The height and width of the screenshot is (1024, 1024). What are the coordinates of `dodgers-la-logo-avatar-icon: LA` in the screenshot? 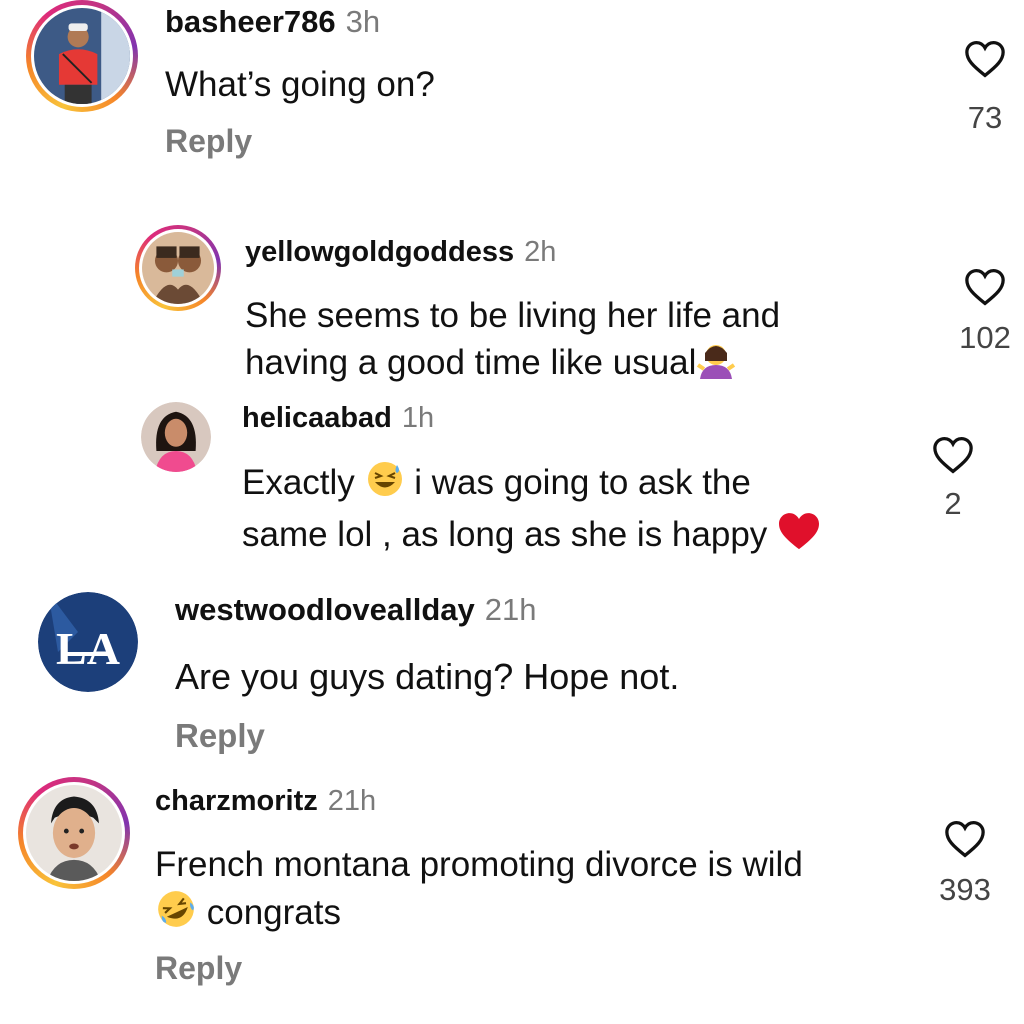 It's located at (88, 642).